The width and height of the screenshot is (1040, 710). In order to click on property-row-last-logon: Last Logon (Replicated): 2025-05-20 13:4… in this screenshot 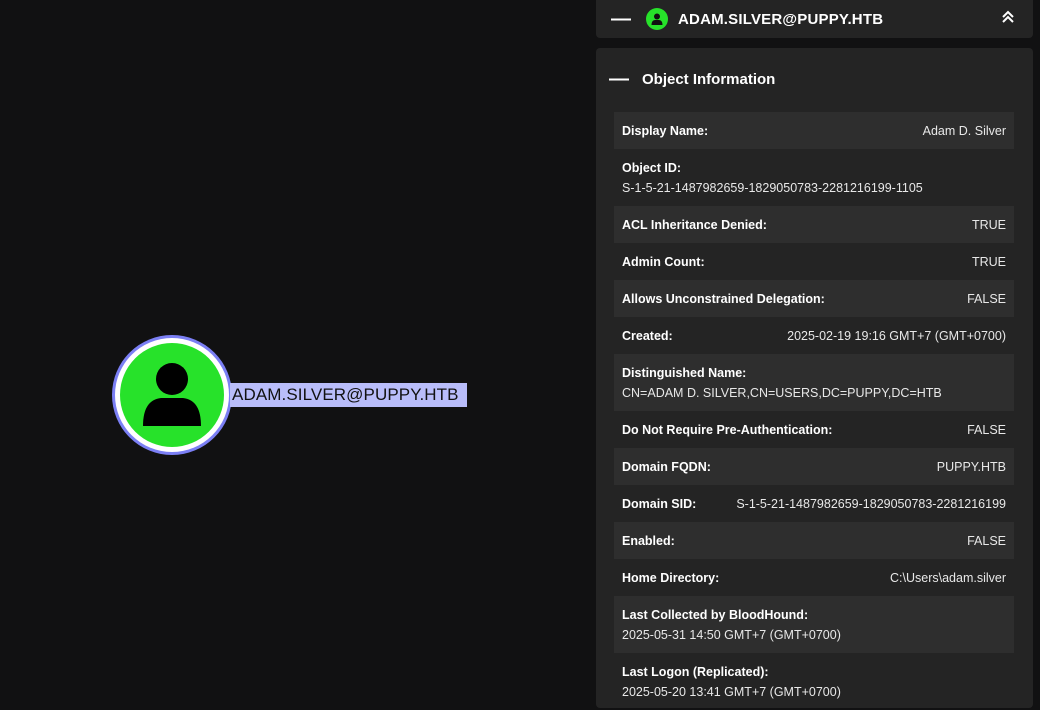, I will do `click(814, 681)`.